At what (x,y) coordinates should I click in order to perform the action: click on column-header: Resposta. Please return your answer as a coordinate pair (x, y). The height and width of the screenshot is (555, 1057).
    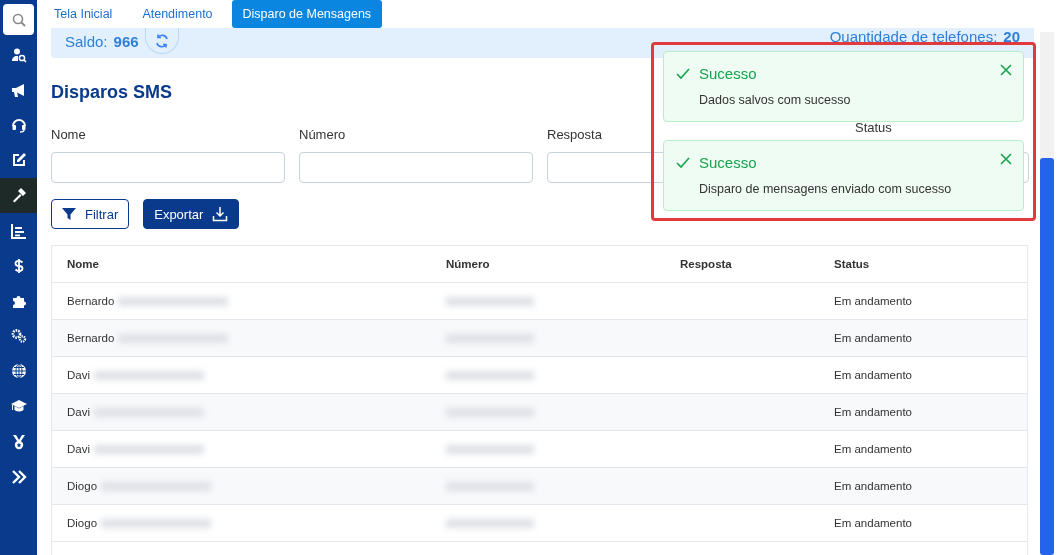
    Looking at the image, I should click on (706, 264).